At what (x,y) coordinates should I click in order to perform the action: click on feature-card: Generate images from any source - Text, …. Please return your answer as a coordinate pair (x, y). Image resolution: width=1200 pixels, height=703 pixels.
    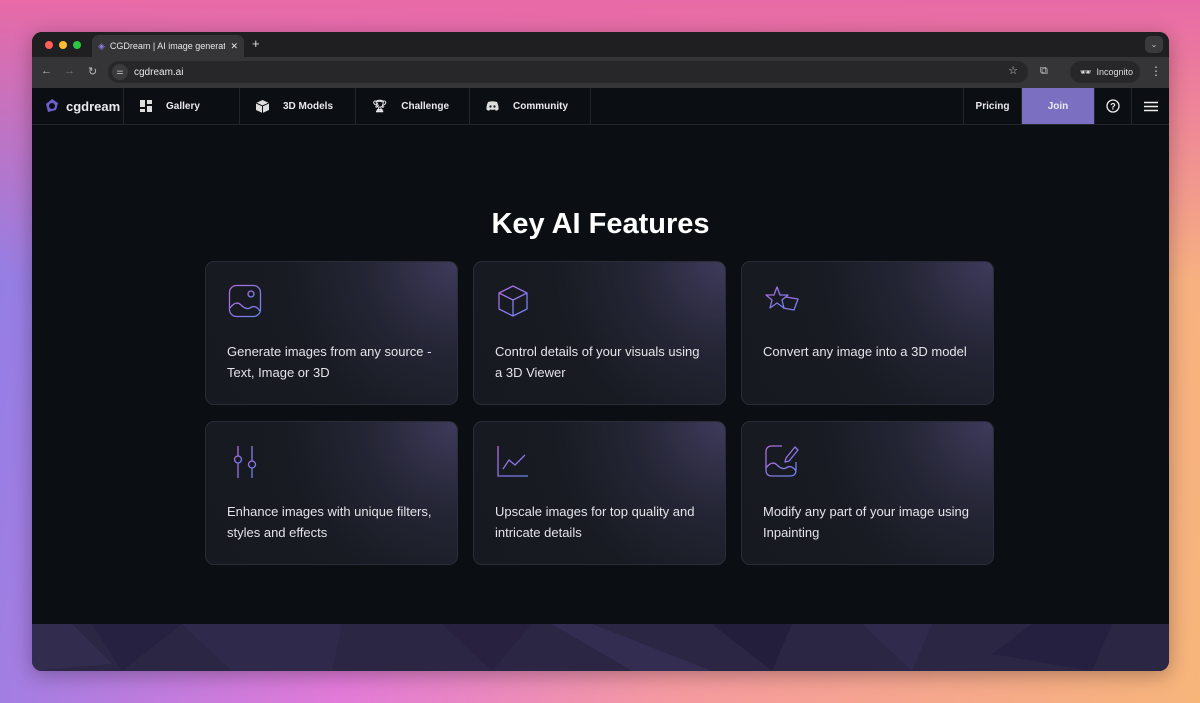
    Looking at the image, I should click on (331, 333).